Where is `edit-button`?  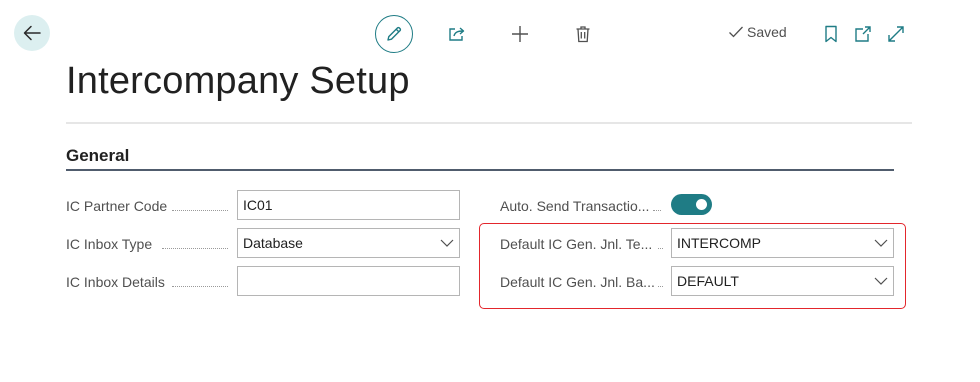 edit-button is located at coordinates (394, 34).